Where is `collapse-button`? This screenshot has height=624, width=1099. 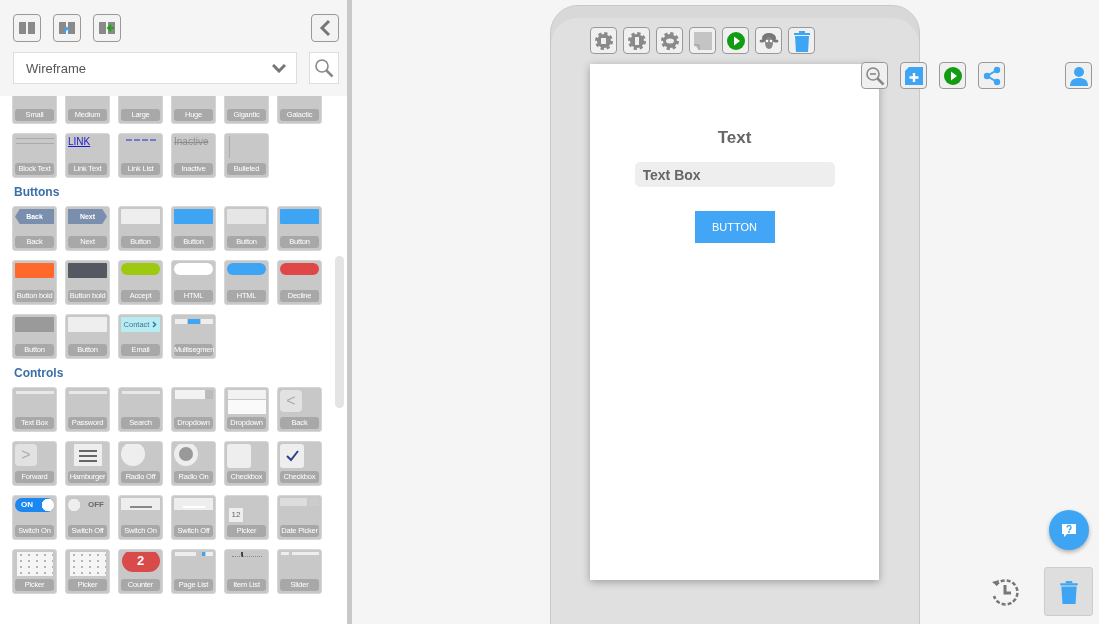 collapse-button is located at coordinates (325, 28).